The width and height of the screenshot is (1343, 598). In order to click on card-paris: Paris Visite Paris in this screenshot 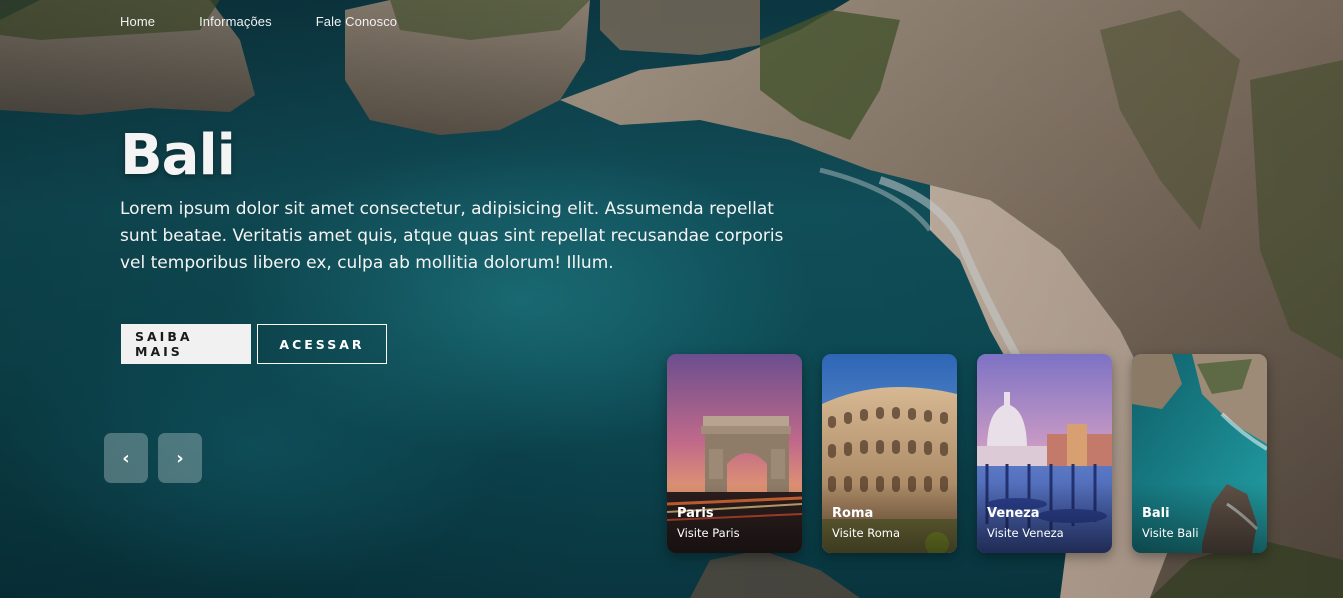, I will do `click(734, 453)`.